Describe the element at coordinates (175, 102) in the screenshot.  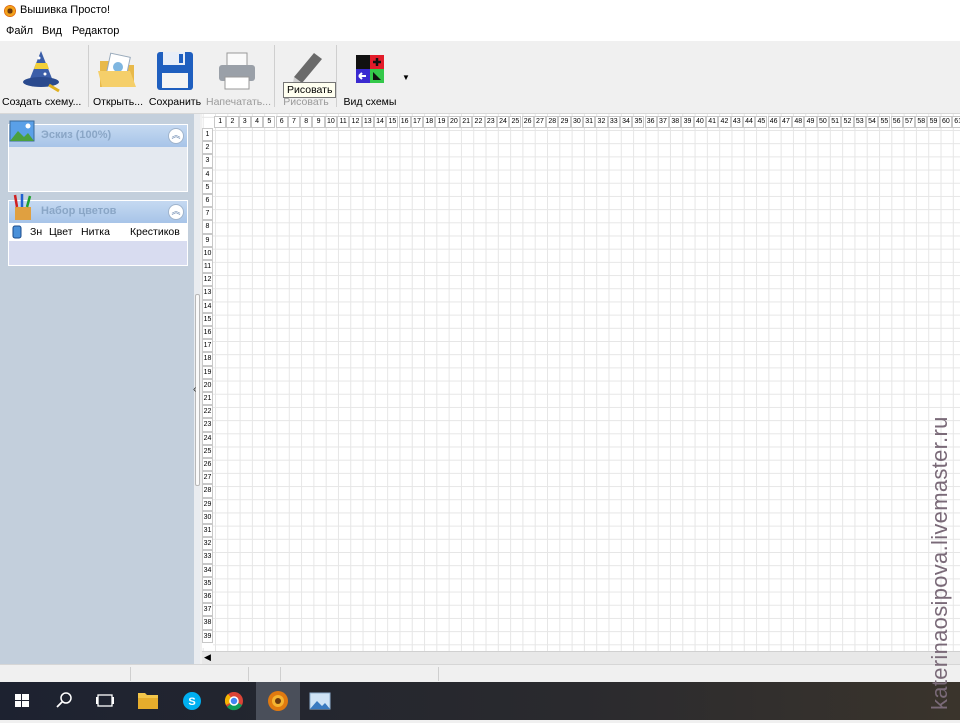
I see `save-label: Сохранить` at that location.